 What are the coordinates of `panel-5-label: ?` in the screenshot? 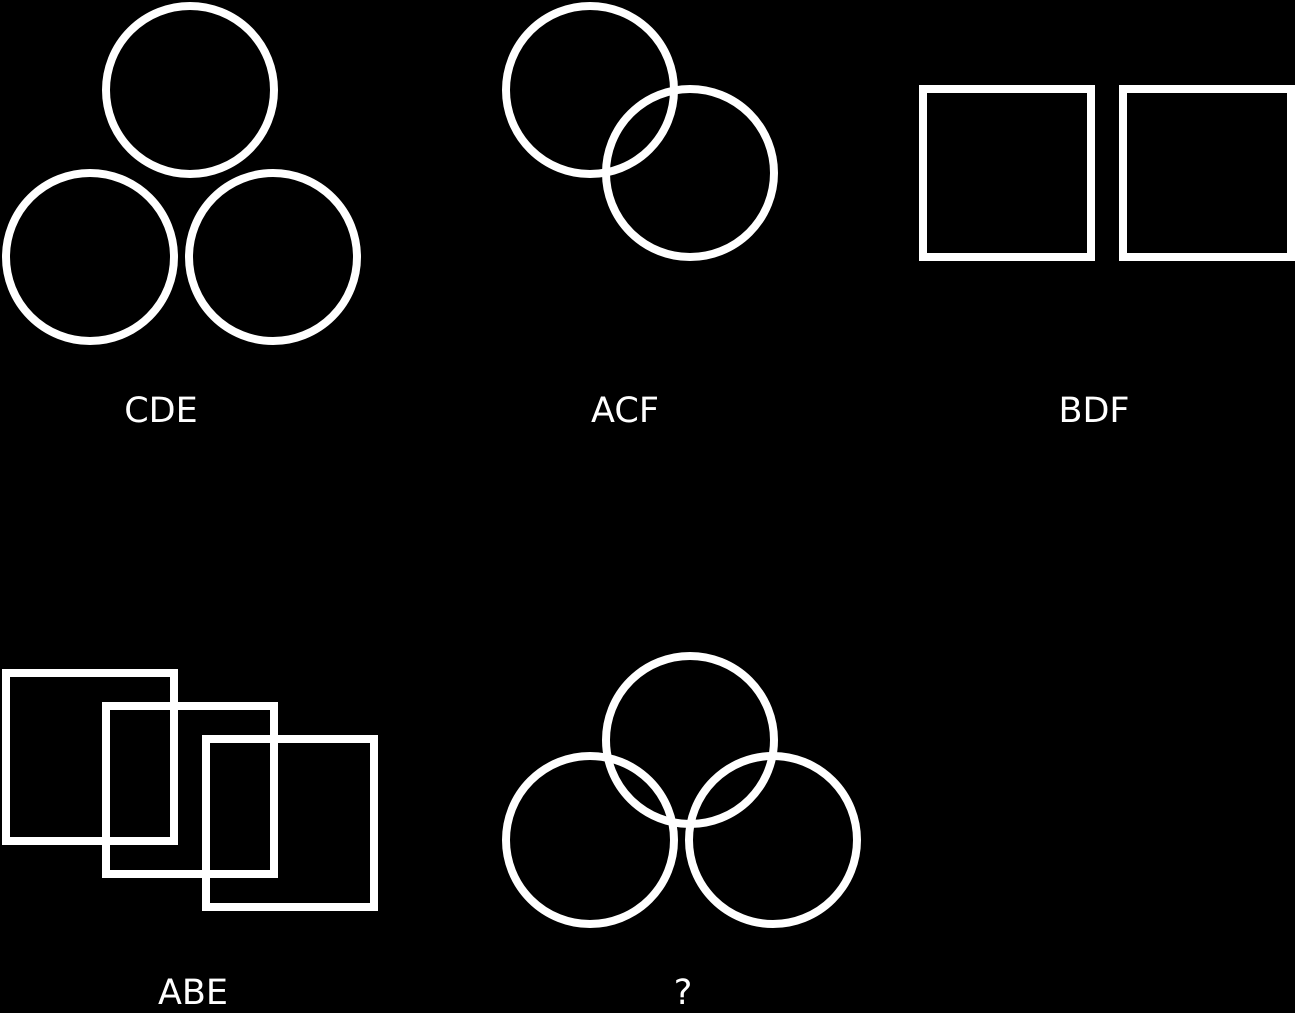 It's located at (683, 993).